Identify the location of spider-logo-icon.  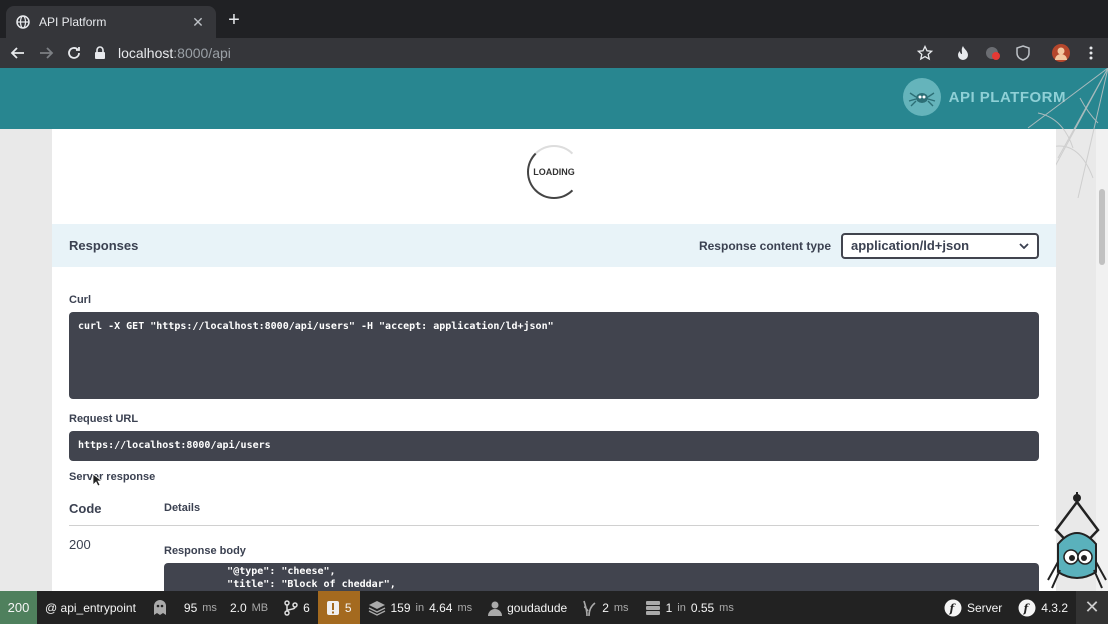
(921, 97).